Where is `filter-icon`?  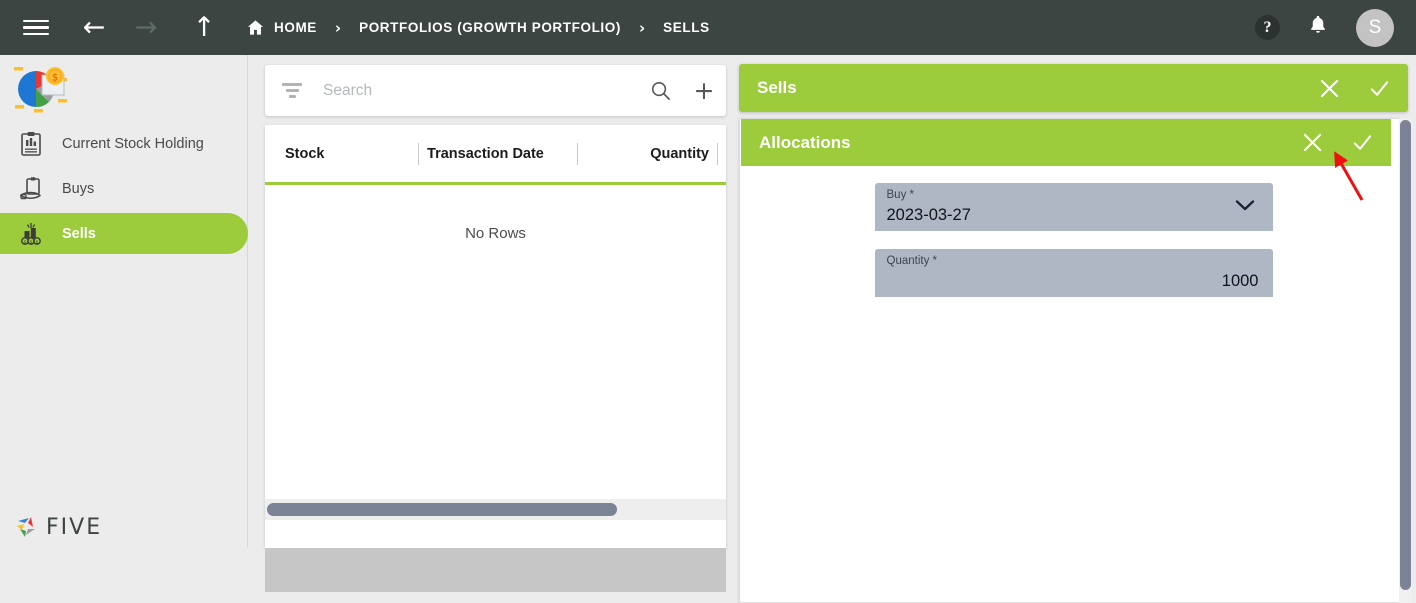
filter-icon is located at coordinates (292, 90).